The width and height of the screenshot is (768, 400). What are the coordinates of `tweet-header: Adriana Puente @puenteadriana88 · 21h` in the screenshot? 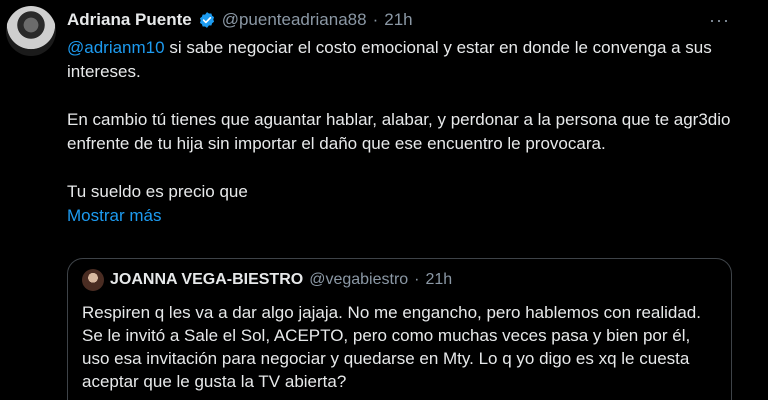 It's located at (240, 20).